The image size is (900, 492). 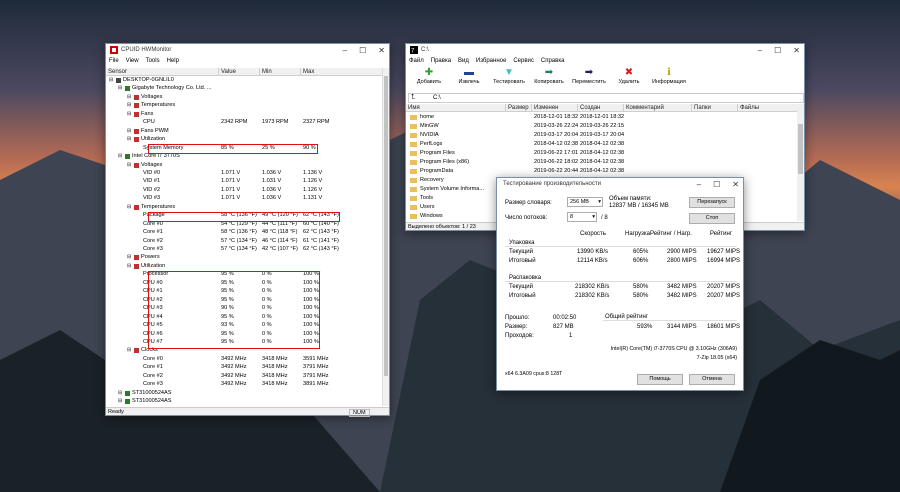 I want to click on passes-label: Проходов:, so click(x=519, y=336).